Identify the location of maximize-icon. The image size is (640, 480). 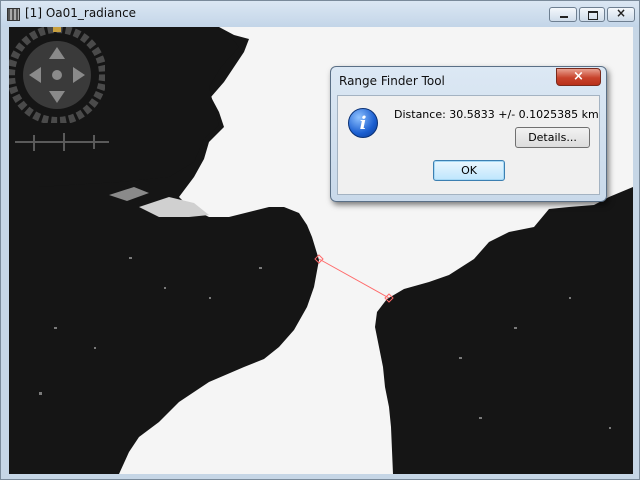
(593, 15).